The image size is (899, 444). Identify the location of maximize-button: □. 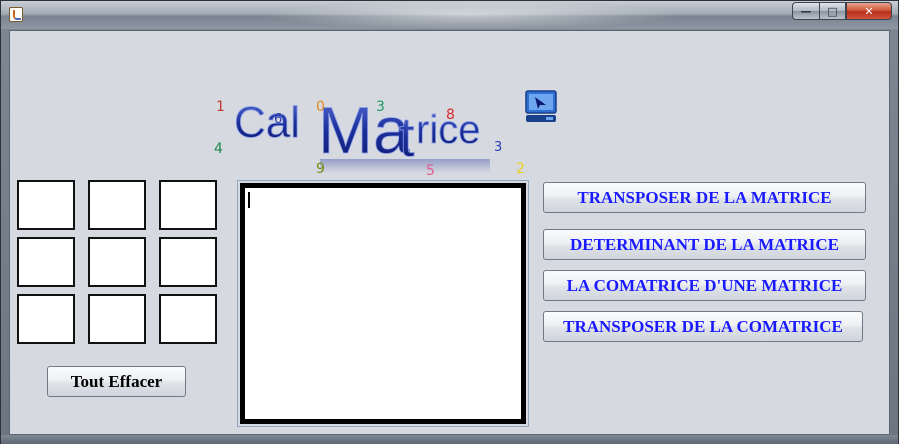
(832, 11).